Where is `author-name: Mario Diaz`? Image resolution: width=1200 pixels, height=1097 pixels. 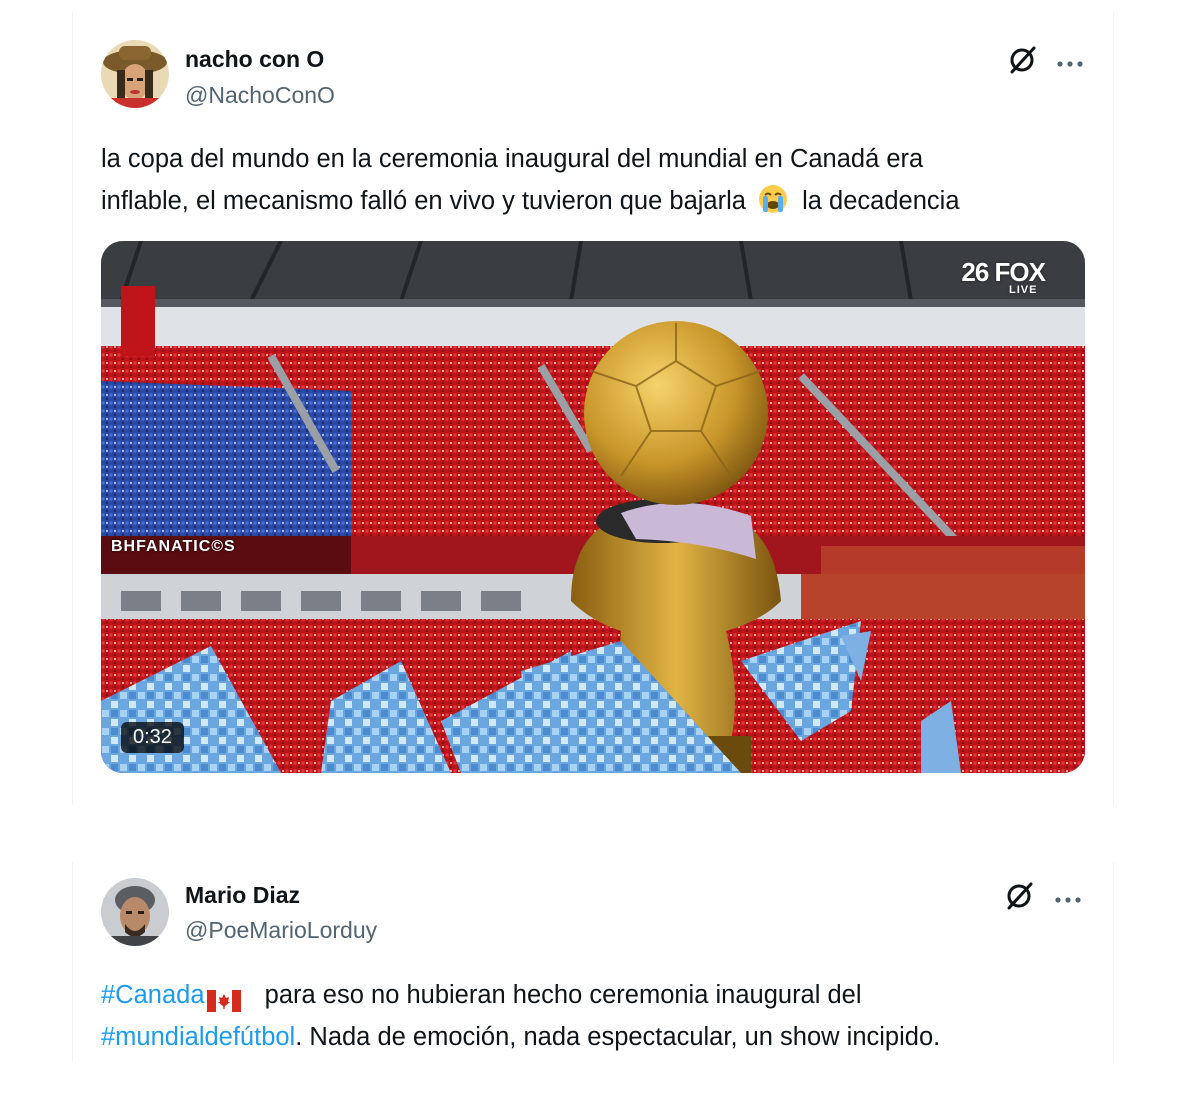
author-name: Mario Diaz is located at coordinates (242, 895).